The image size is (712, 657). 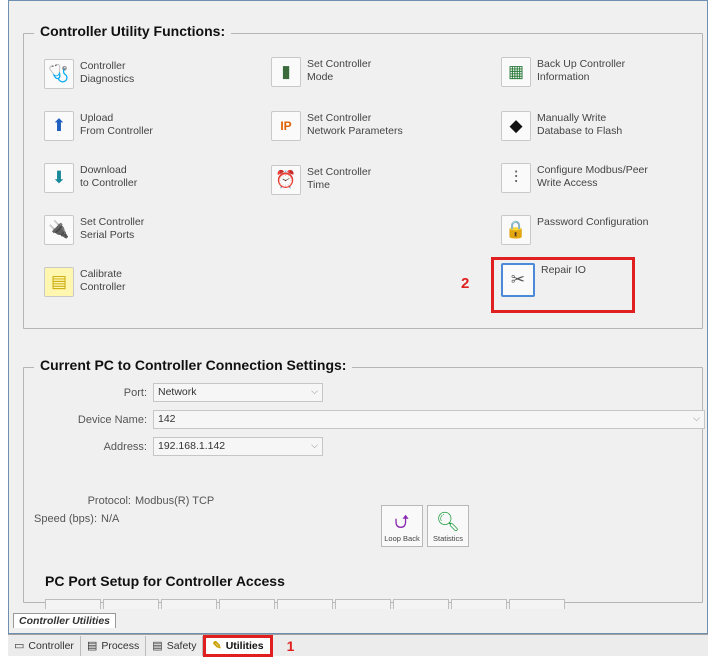 What do you see at coordinates (110, 519) in the screenshot?
I see `speed-value: N/A` at bounding box center [110, 519].